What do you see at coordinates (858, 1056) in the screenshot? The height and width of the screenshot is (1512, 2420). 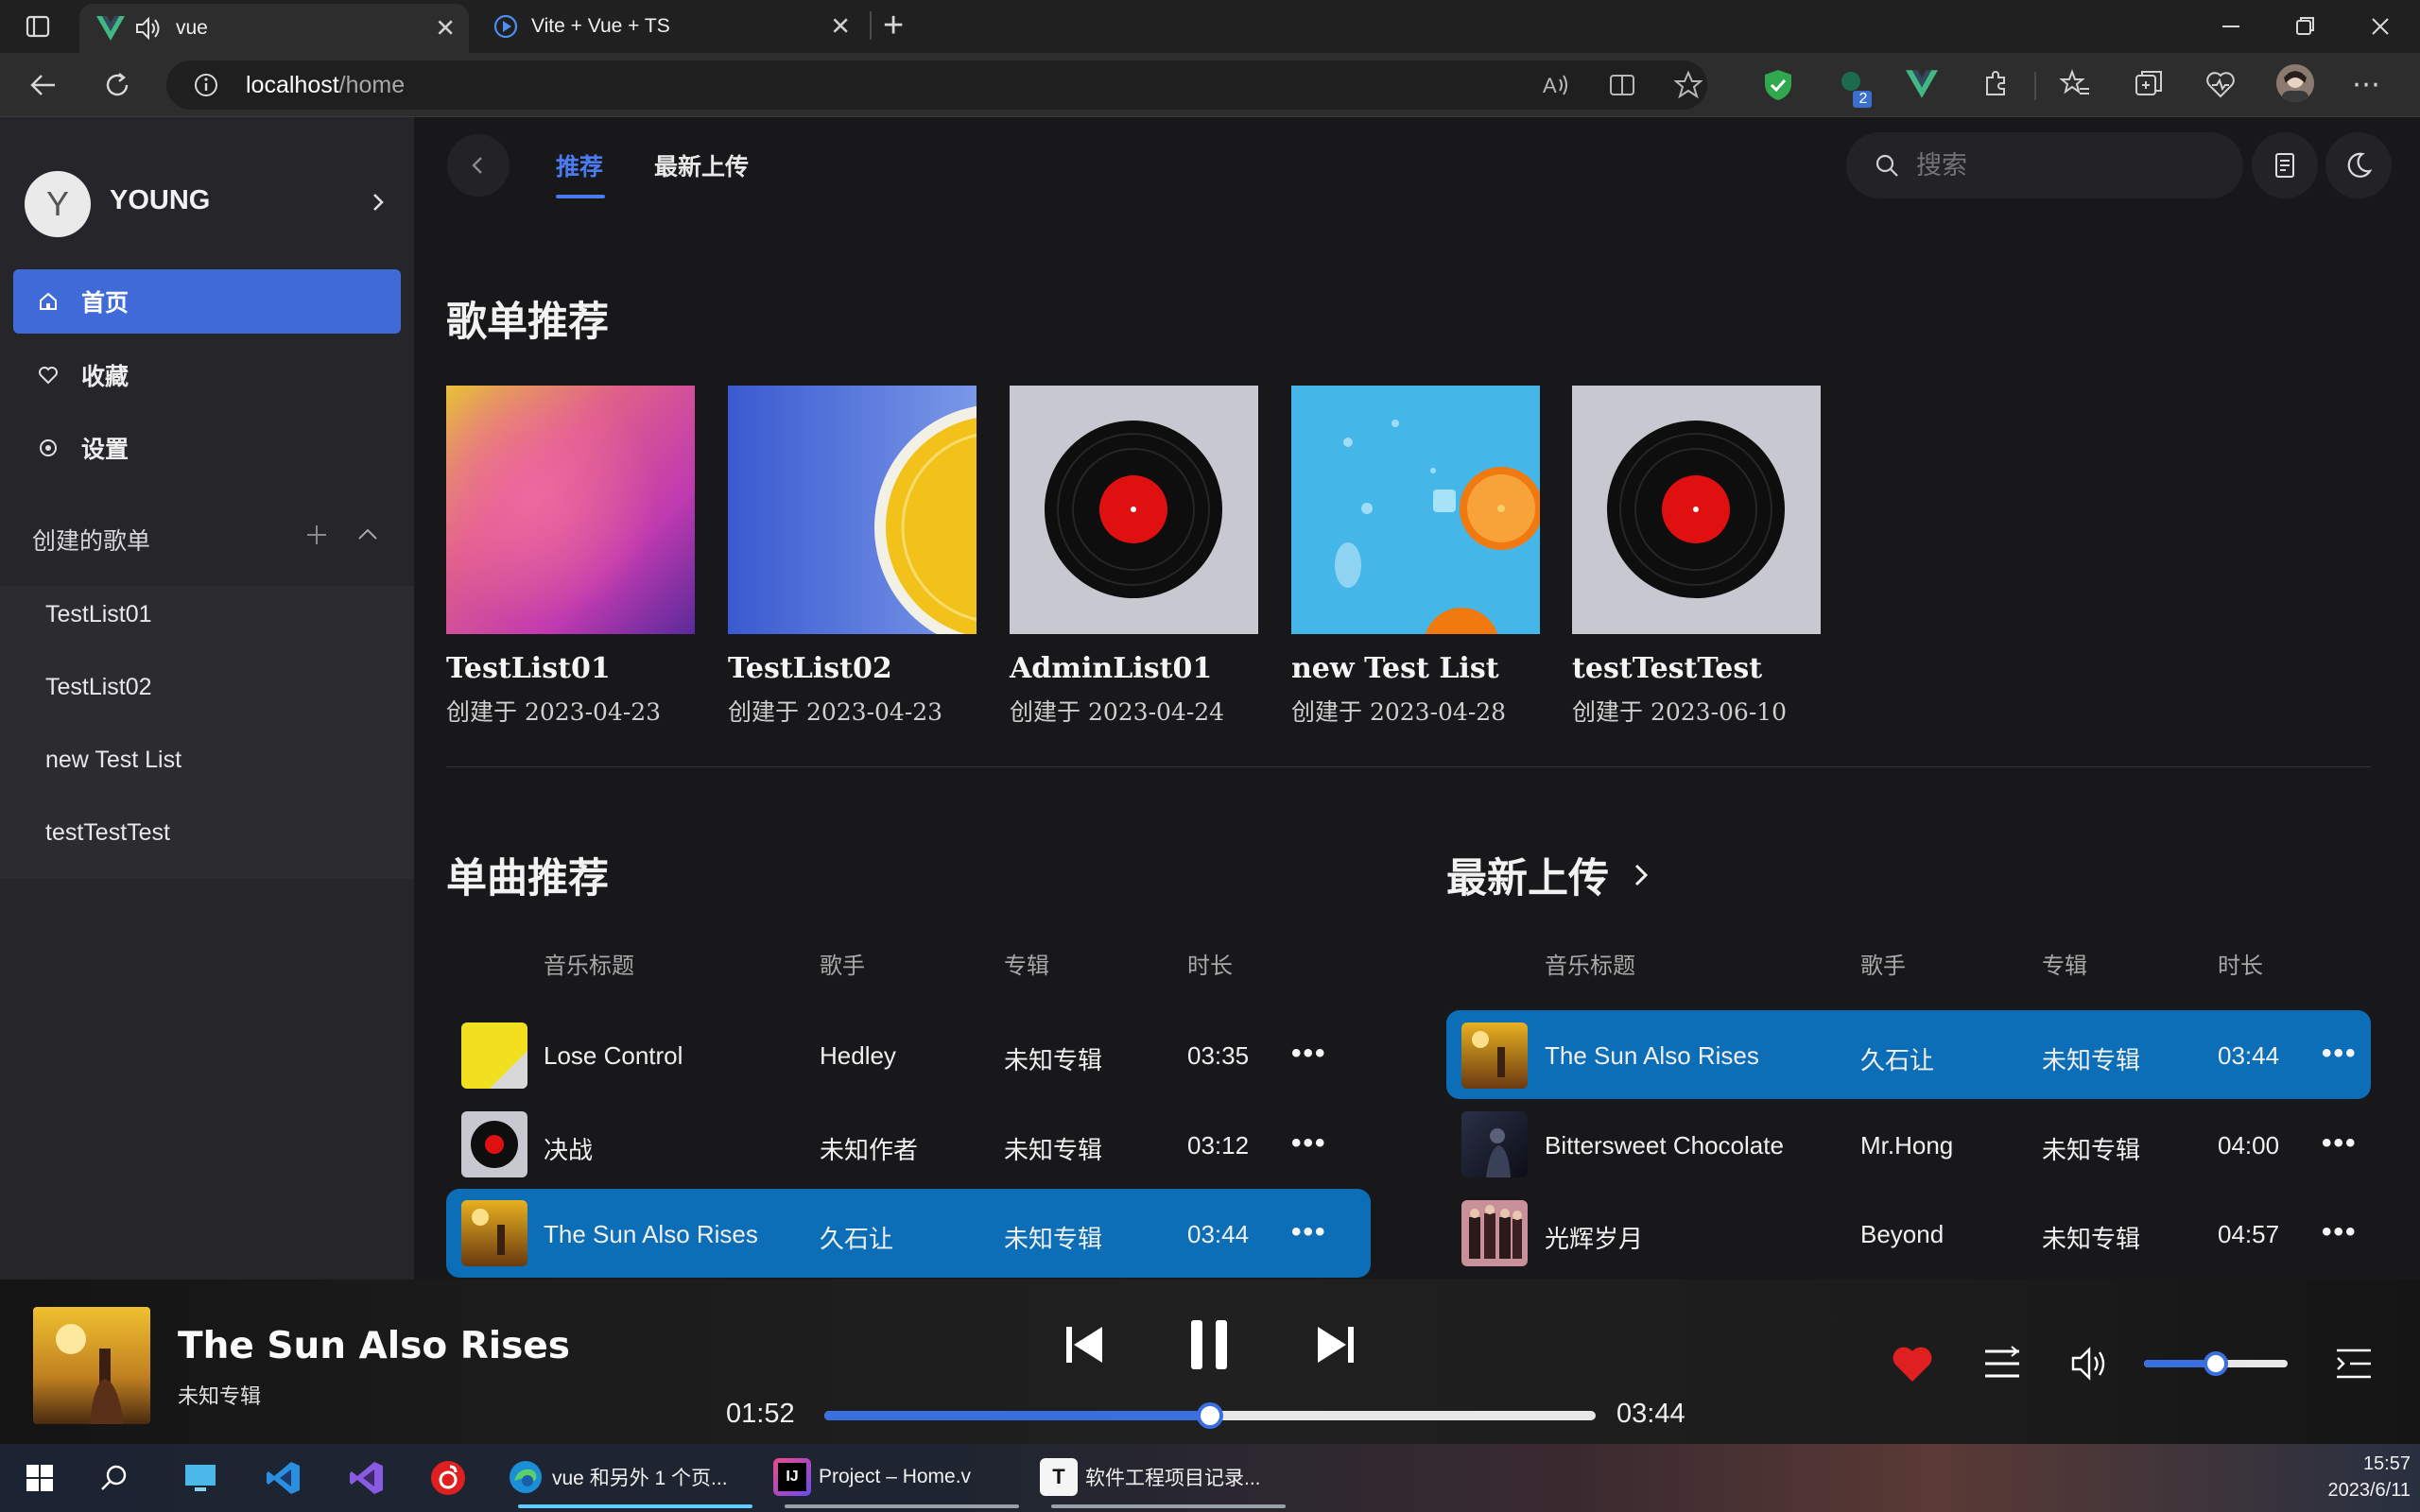 I see `song-artist: Hedley` at bounding box center [858, 1056].